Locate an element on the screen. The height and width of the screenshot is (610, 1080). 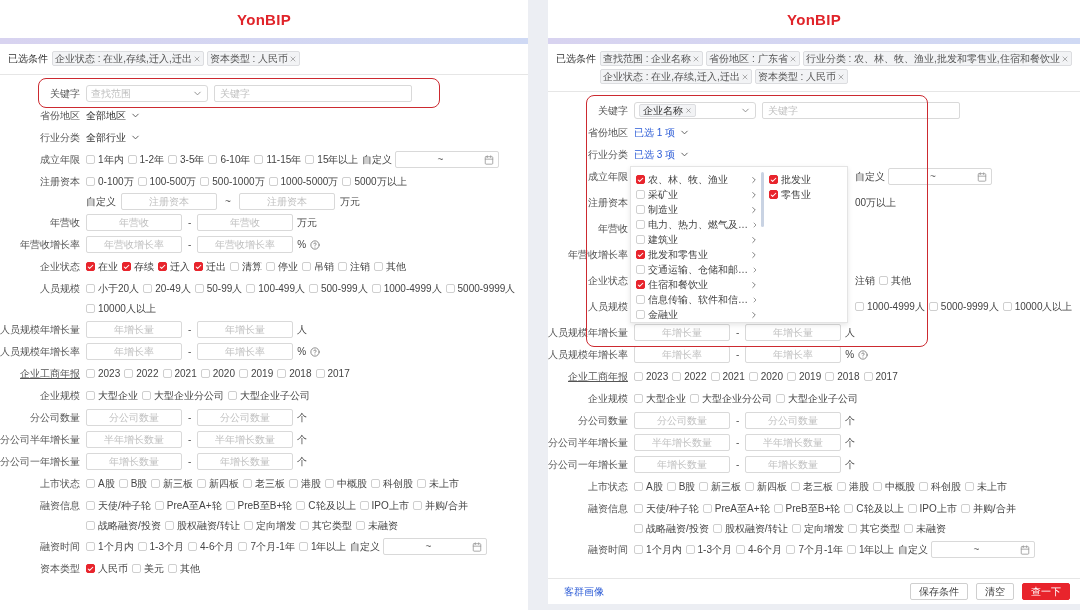
category-item: 制造业 is located at coordinates (700, 209).